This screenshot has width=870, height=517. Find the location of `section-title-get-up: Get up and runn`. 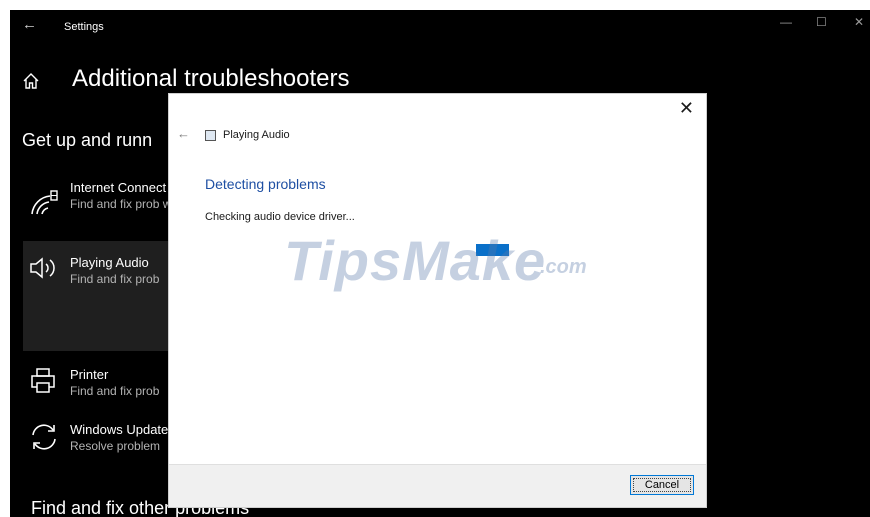

section-title-get-up: Get up and runn is located at coordinates (87, 140).